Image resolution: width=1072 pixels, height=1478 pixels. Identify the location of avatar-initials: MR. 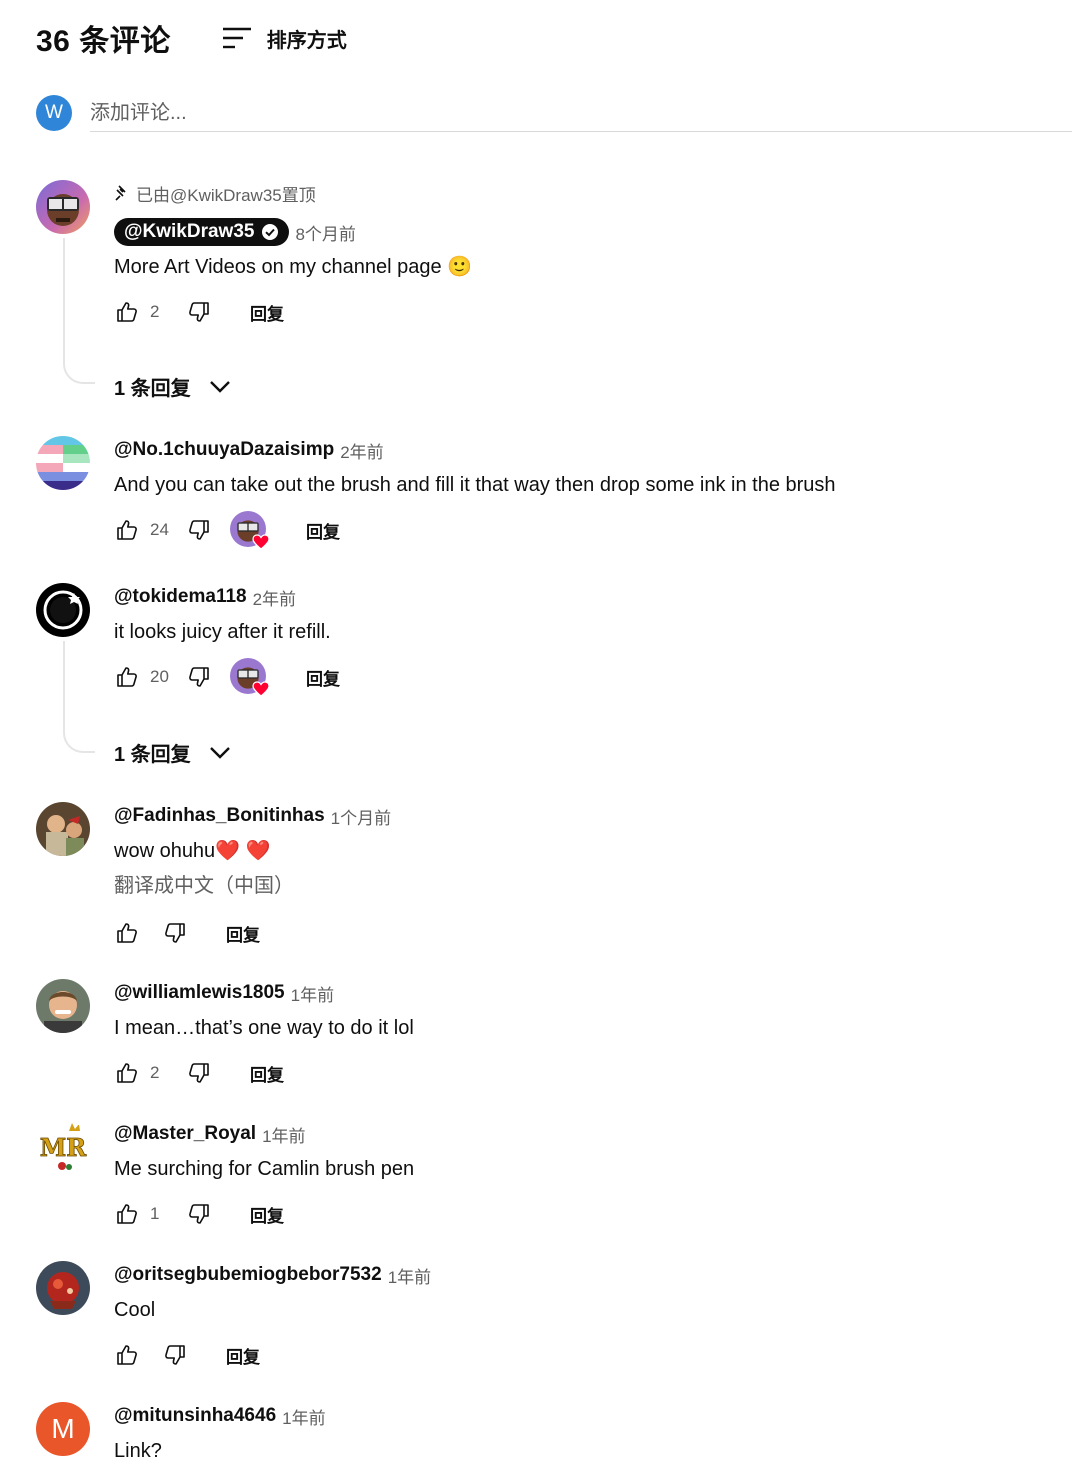
(64, 1147).